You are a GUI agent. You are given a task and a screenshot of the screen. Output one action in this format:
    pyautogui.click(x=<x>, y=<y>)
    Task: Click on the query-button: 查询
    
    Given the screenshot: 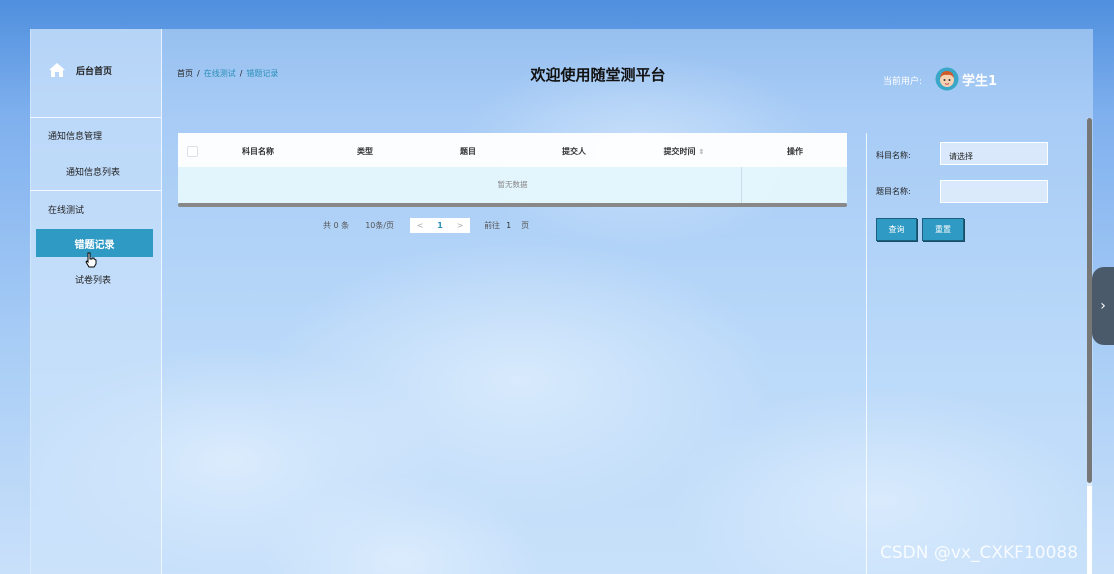 What is the action you would take?
    pyautogui.click(x=896, y=229)
    